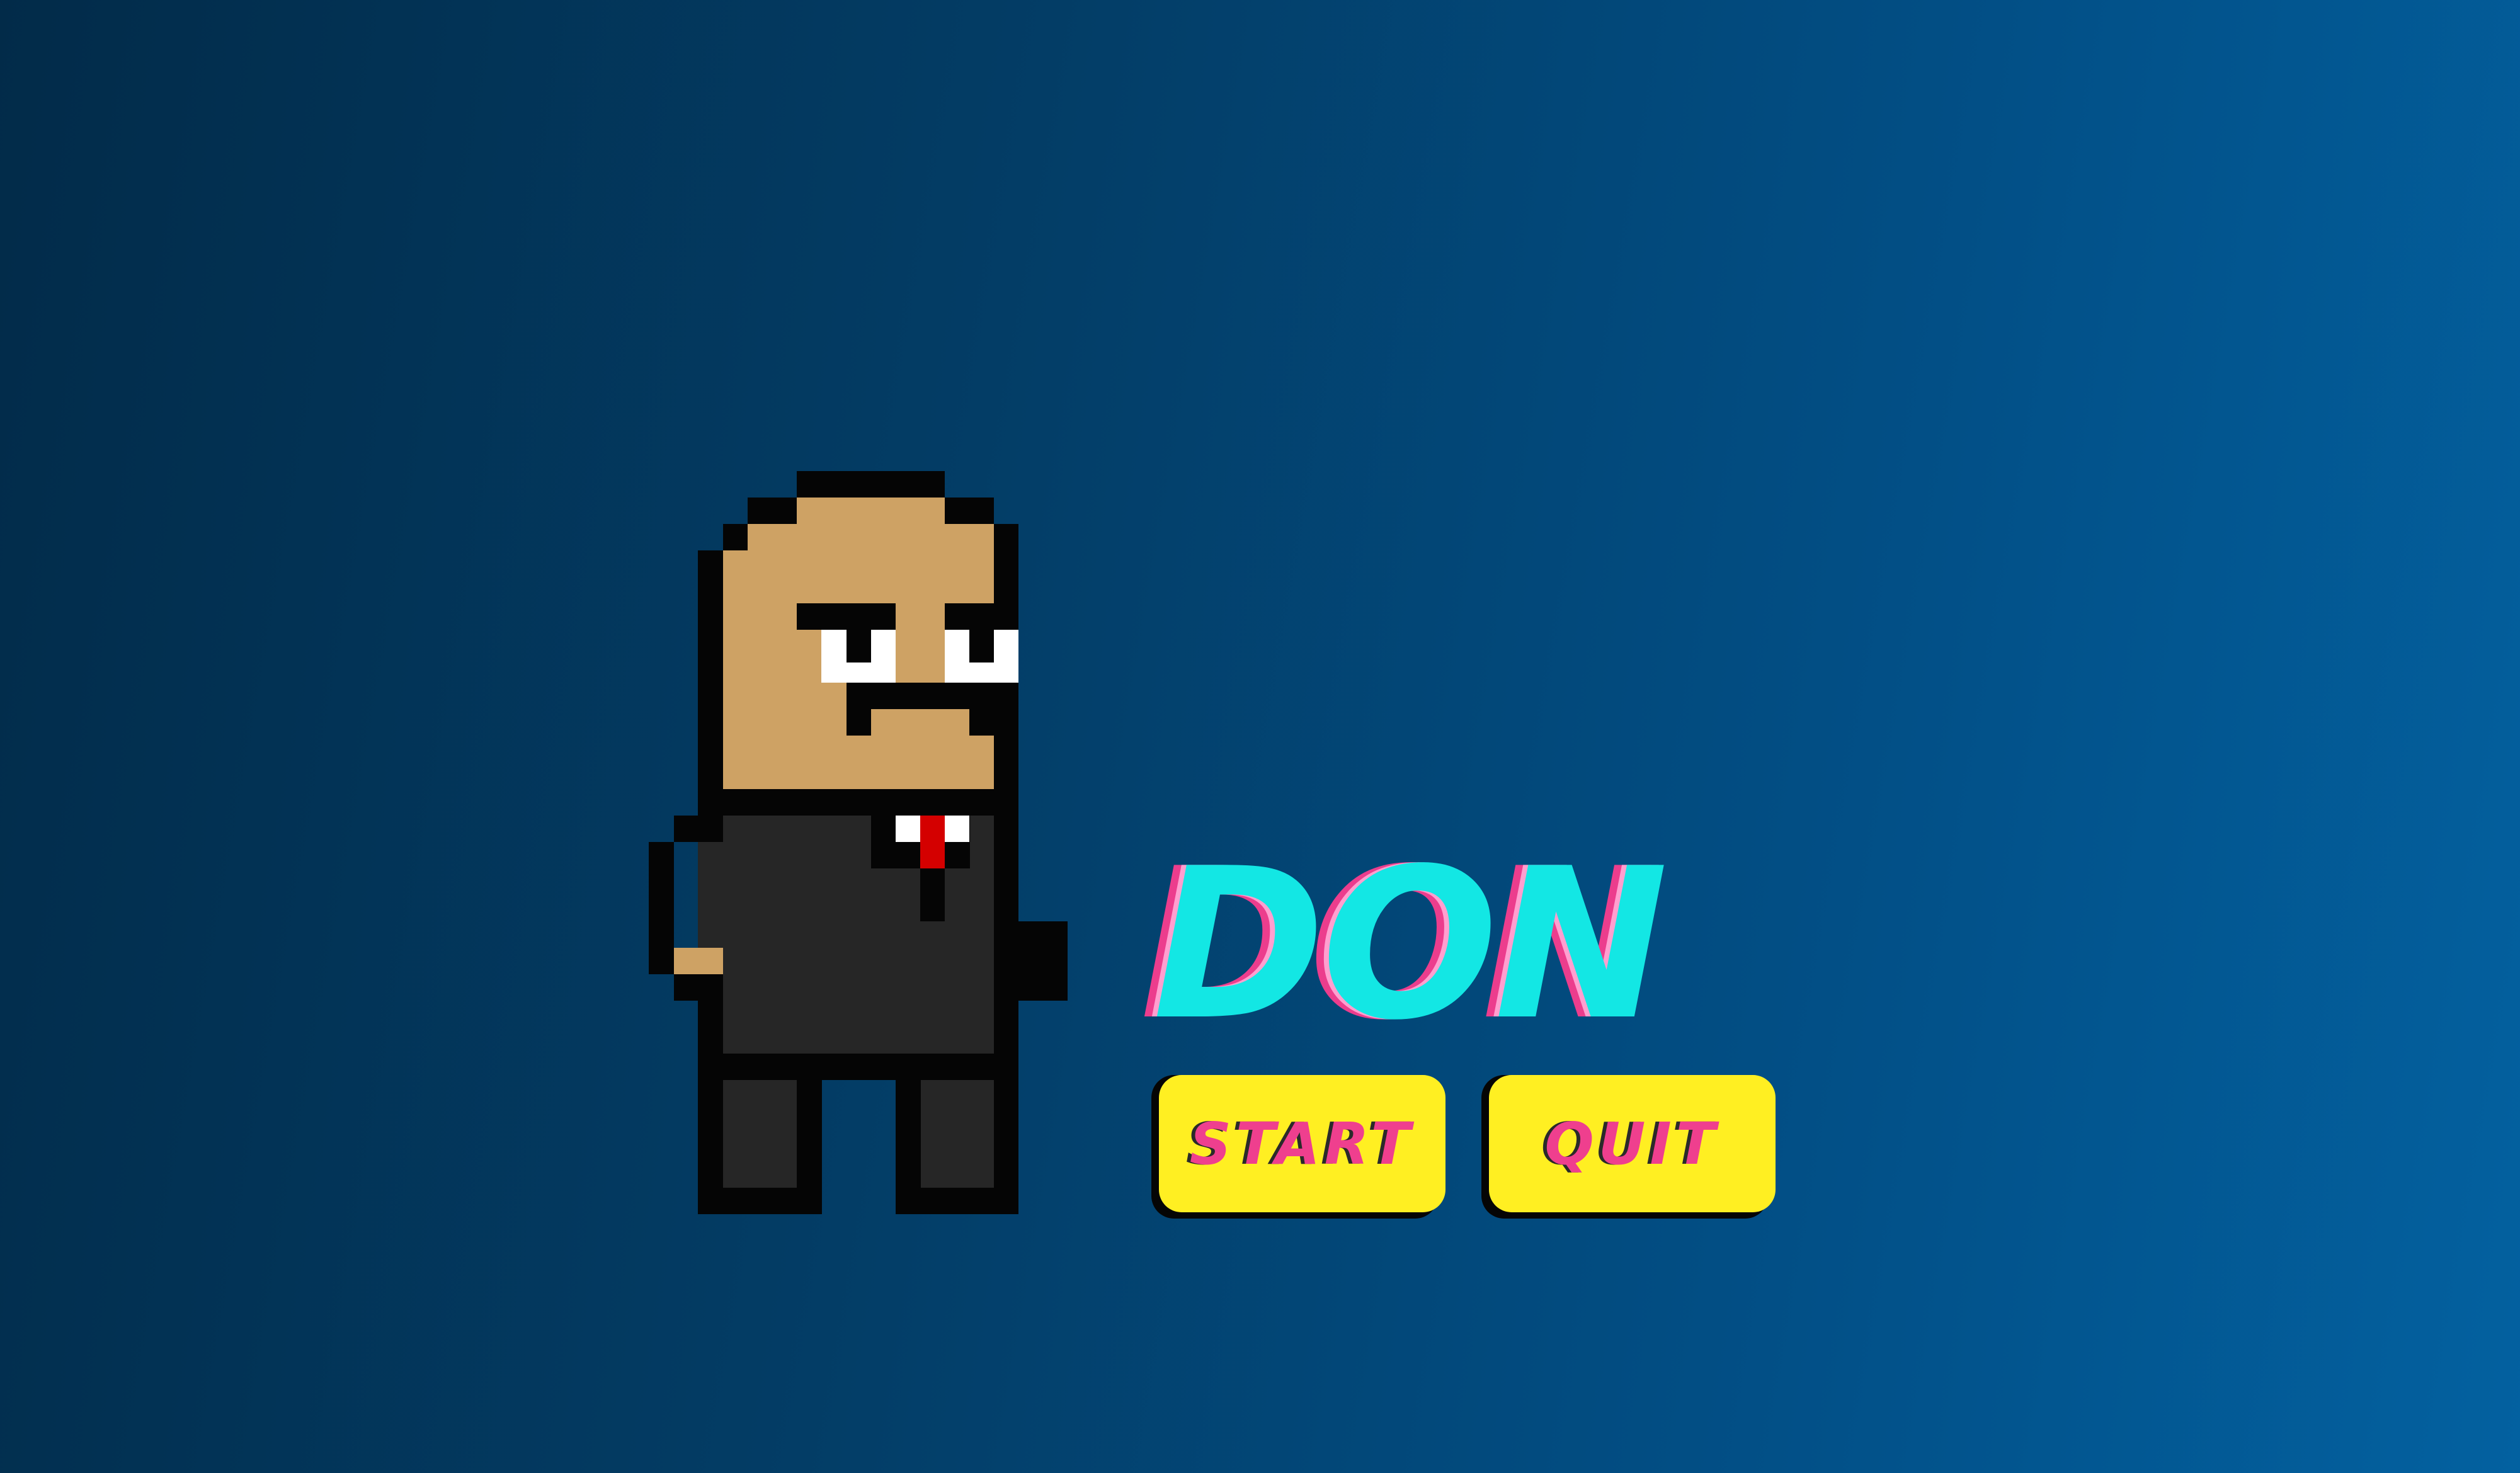 The image size is (2520, 1473). What do you see at coordinates (1410, 945) in the screenshot?
I see `game-title: DON` at bounding box center [1410, 945].